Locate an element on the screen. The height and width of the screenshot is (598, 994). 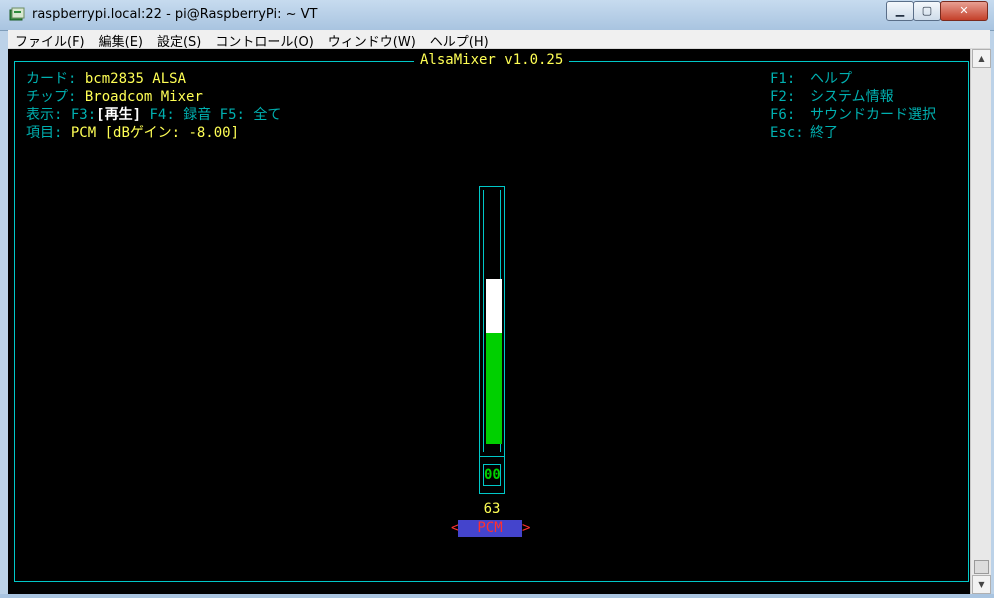
maximize-button: ▢ is located at coordinates (927, 11).